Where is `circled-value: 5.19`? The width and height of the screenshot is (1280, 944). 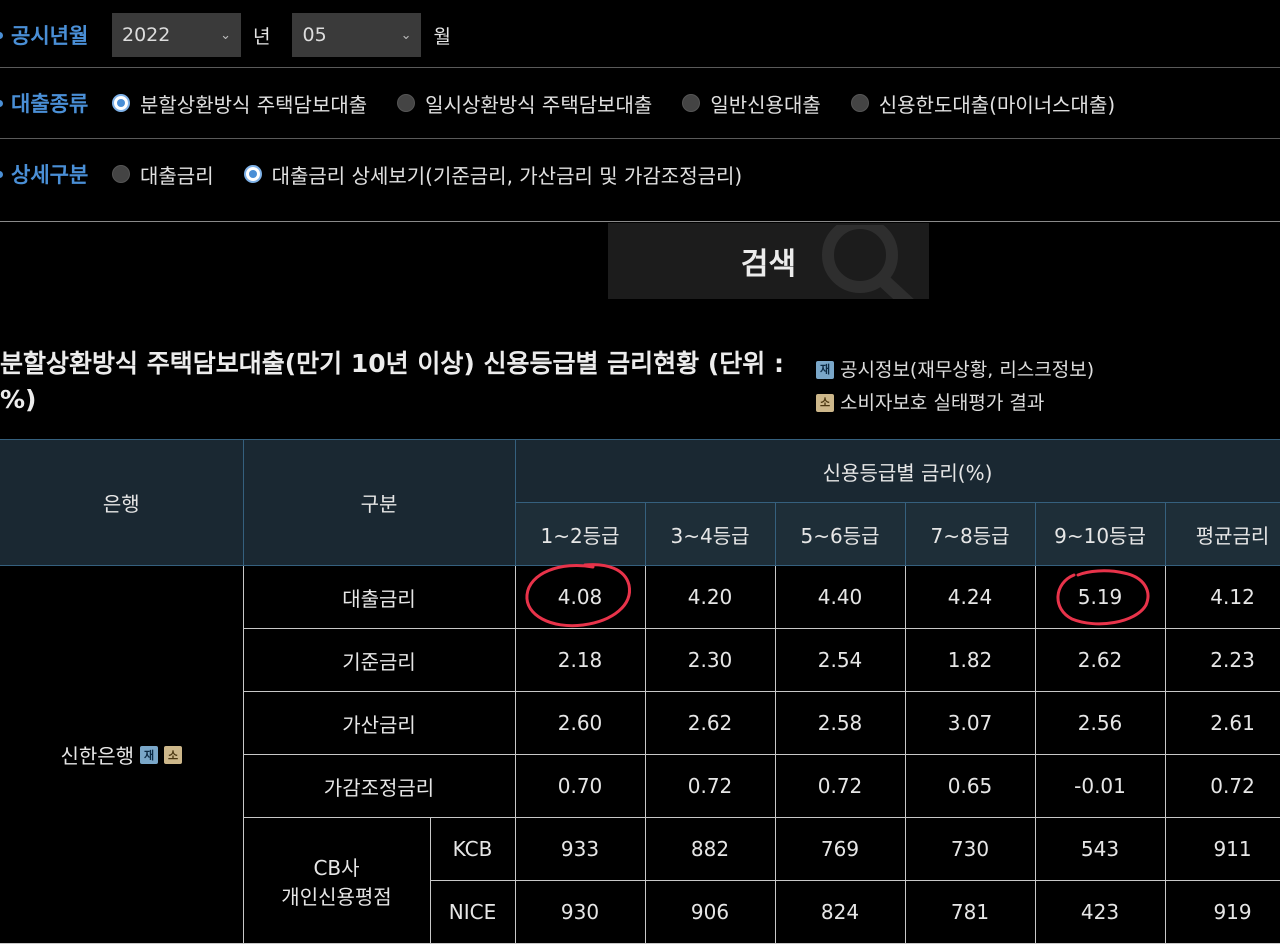
circled-value: 5.19 is located at coordinates (1103, 597).